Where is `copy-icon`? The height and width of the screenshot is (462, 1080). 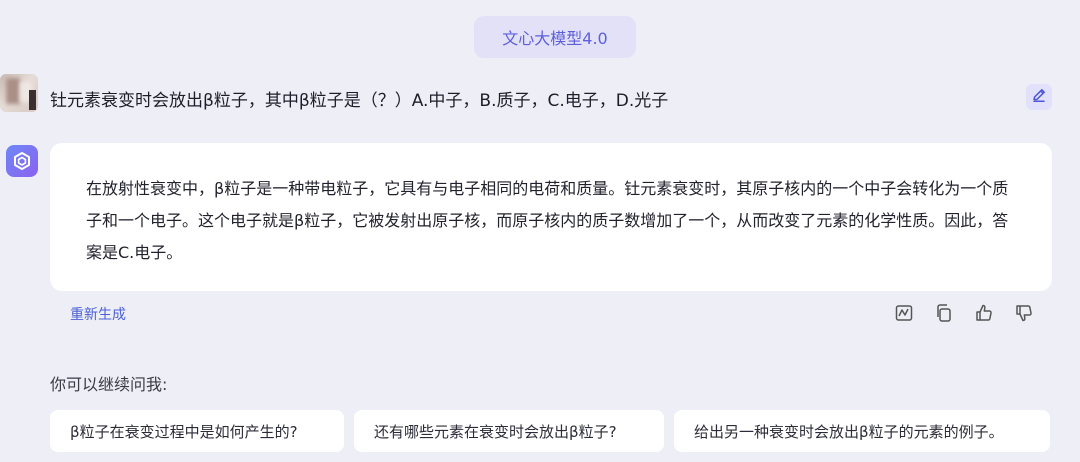
copy-icon is located at coordinates (944, 313).